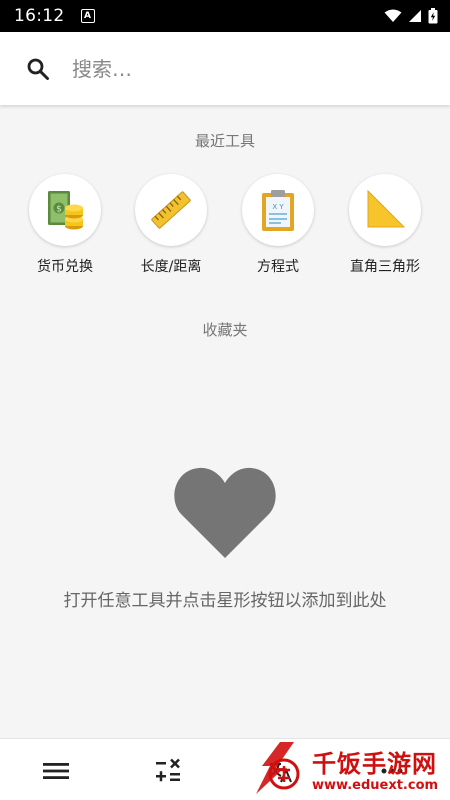  I want to click on right-triangle-icon, so click(386, 208).